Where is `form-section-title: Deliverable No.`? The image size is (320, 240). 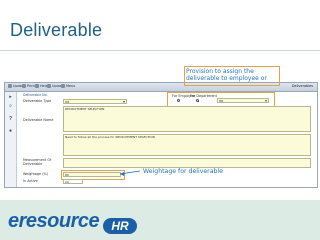
form-section-title: Deliverable No. is located at coordinates (35, 95).